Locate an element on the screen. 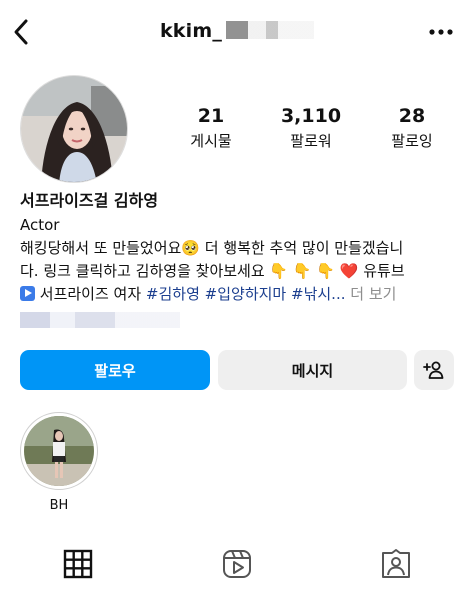 Image resolution: width=474 pixels, height=592 pixels. heart-emoji: ❤️ is located at coordinates (349, 271).